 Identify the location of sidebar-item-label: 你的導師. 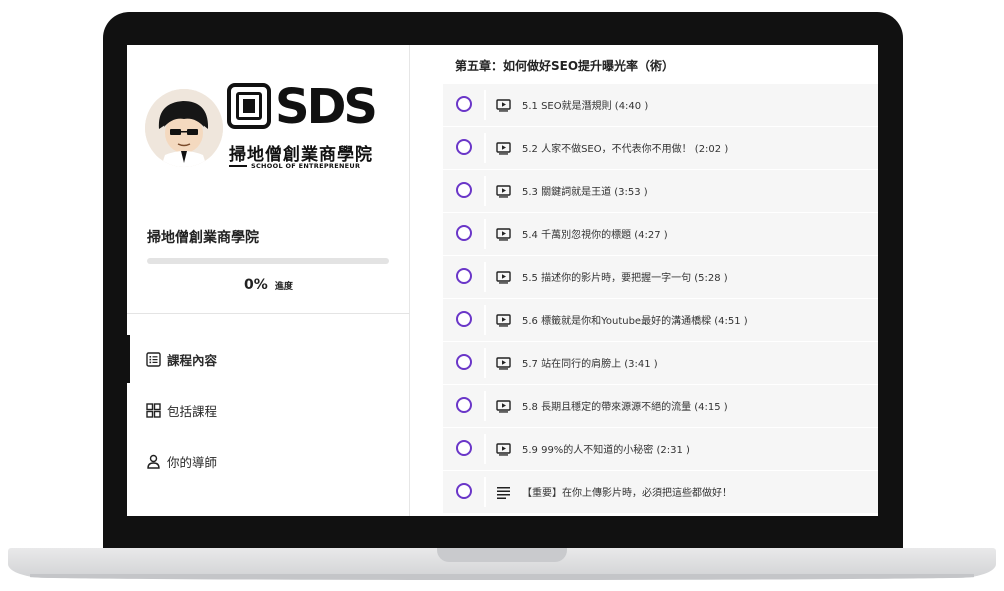
(192, 462).